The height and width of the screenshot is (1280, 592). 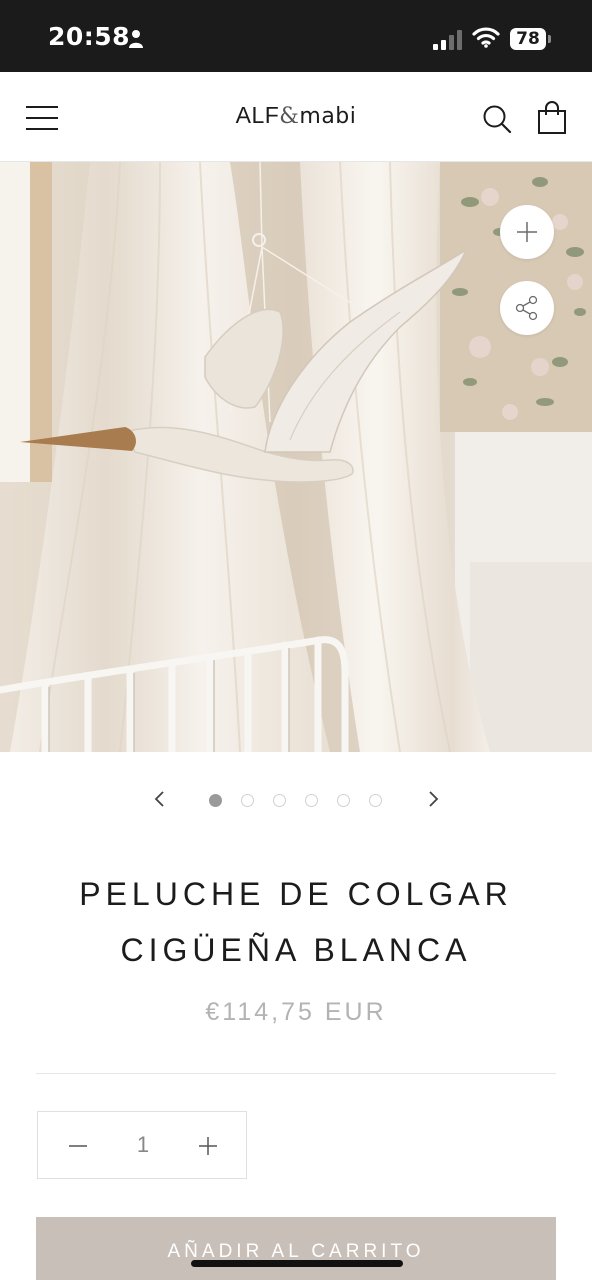 I want to click on battery-icon: 78, so click(x=531, y=39).